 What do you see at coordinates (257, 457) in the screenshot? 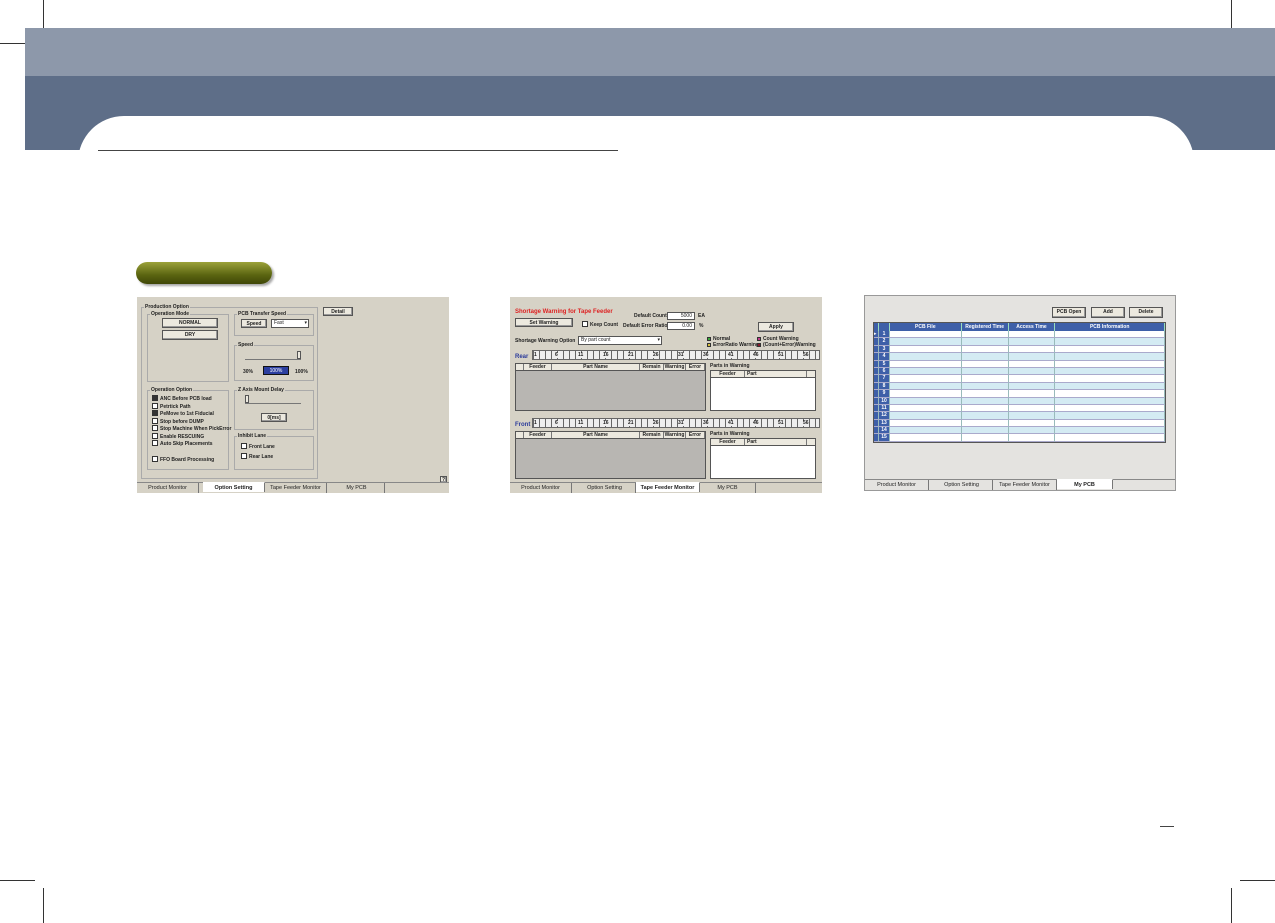
I see `rear-lane-checkbox: Rear Lane` at bounding box center [257, 457].